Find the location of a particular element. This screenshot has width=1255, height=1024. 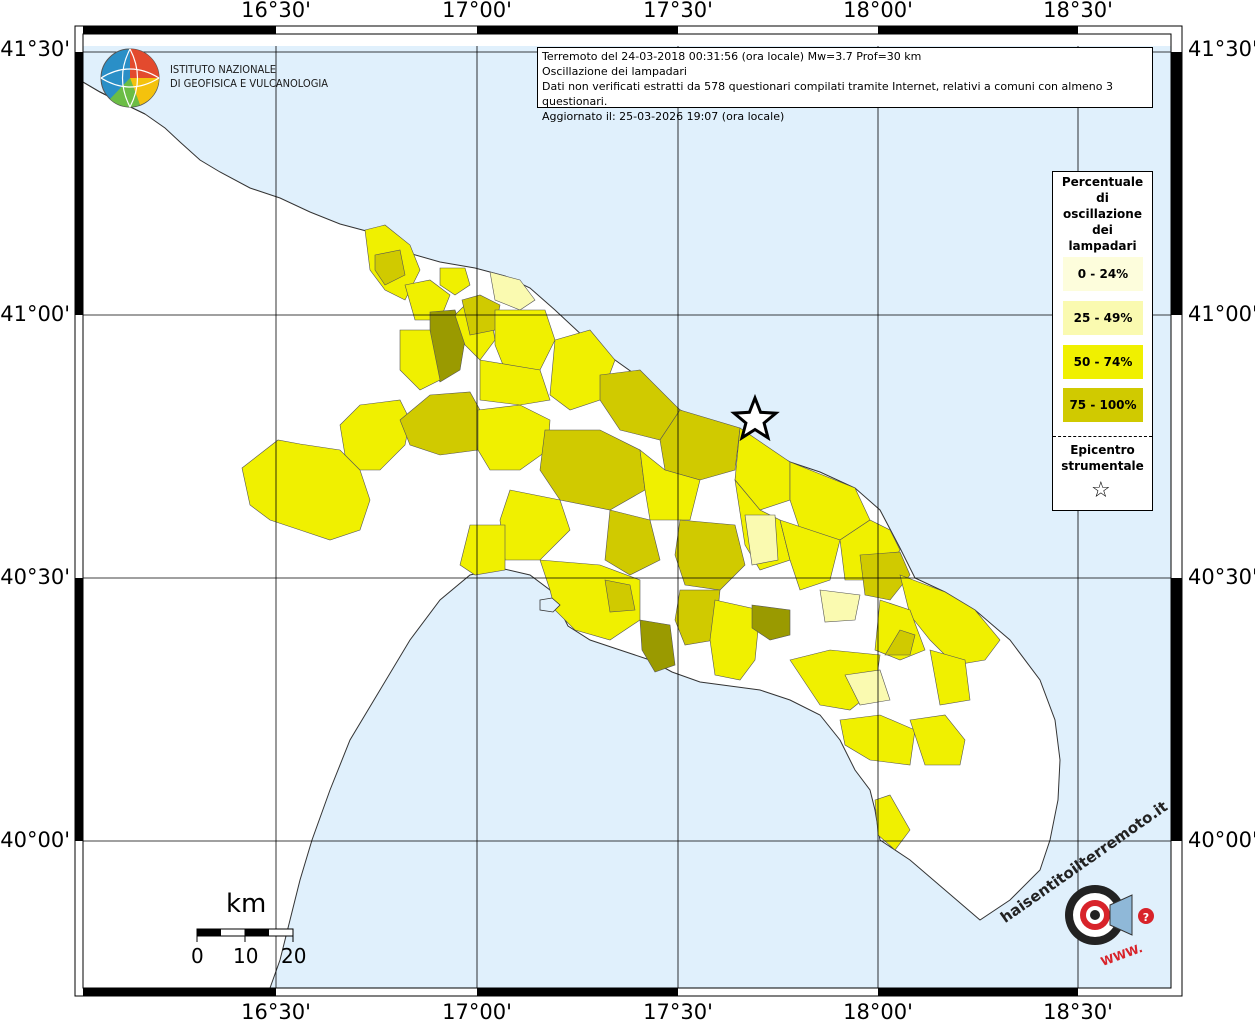

legend-swatch-0-24: 0 - 24% is located at coordinates (1103, 274).